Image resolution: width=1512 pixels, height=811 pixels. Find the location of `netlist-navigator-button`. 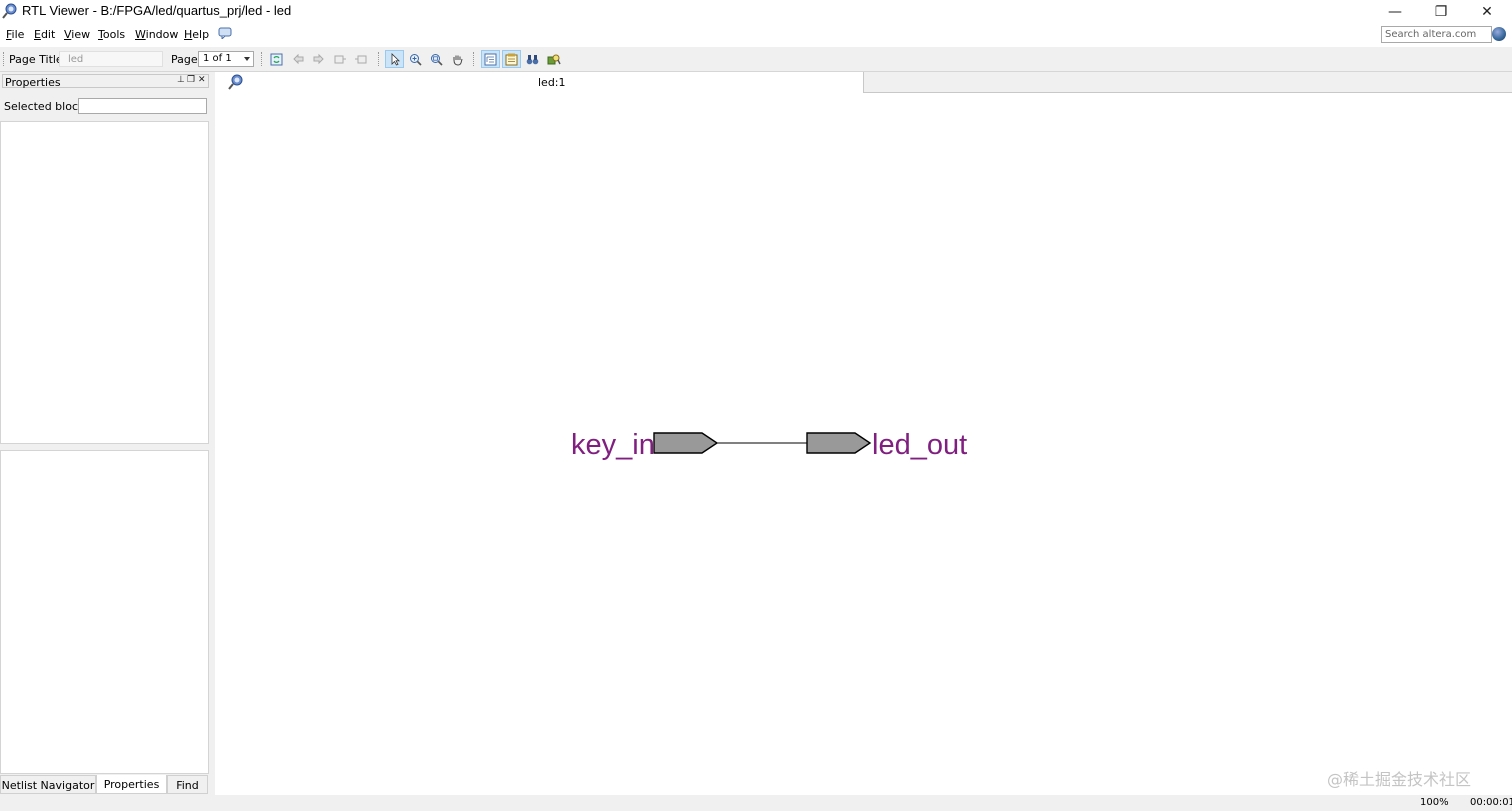

netlist-navigator-button is located at coordinates (490, 59).